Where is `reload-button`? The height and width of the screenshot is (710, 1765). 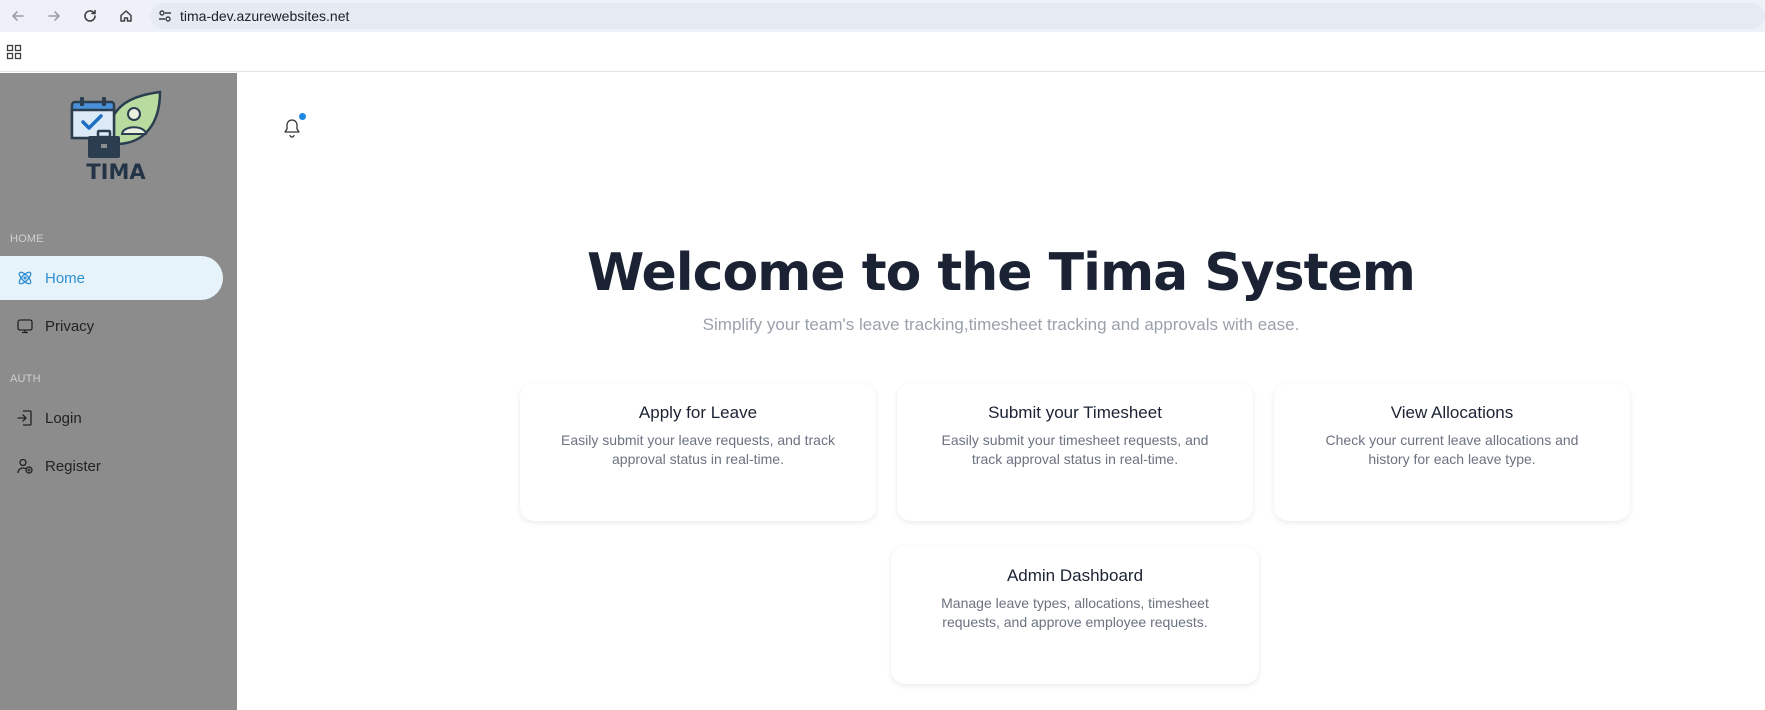
reload-button is located at coordinates (90, 16).